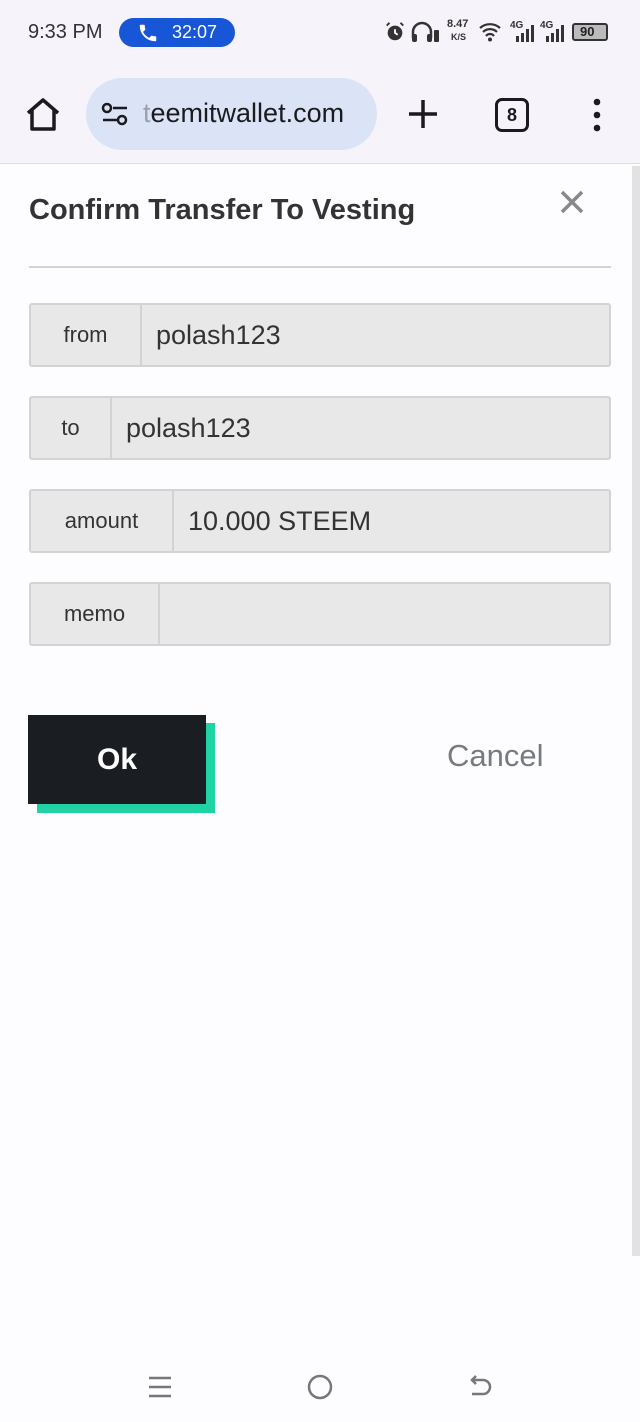 This screenshot has height=1422, width=640. What do you see at coordinates (320, 33) in the screenshot?
I see `status-bar: 9:33 PM 32:07 8.47 K/S 4G 4G 90` at bounding box center [320, 33].